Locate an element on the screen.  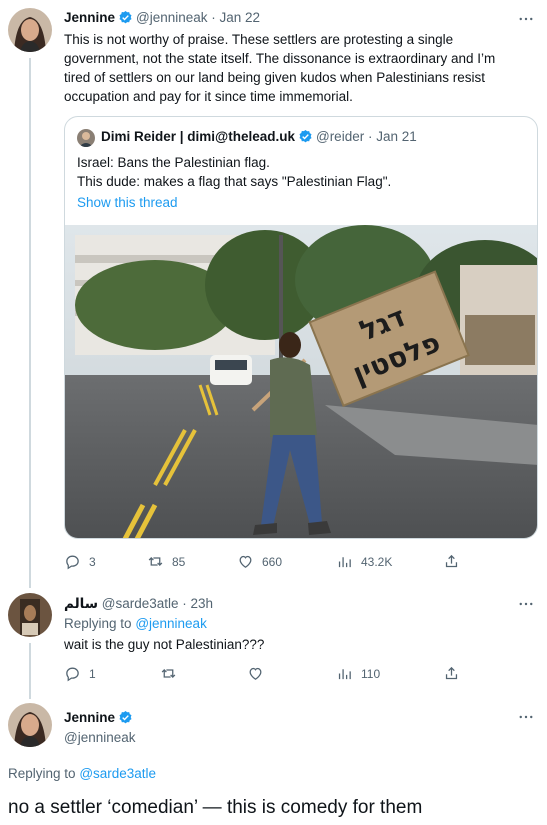
view-count: 110 is located at coordinates (371, 673).